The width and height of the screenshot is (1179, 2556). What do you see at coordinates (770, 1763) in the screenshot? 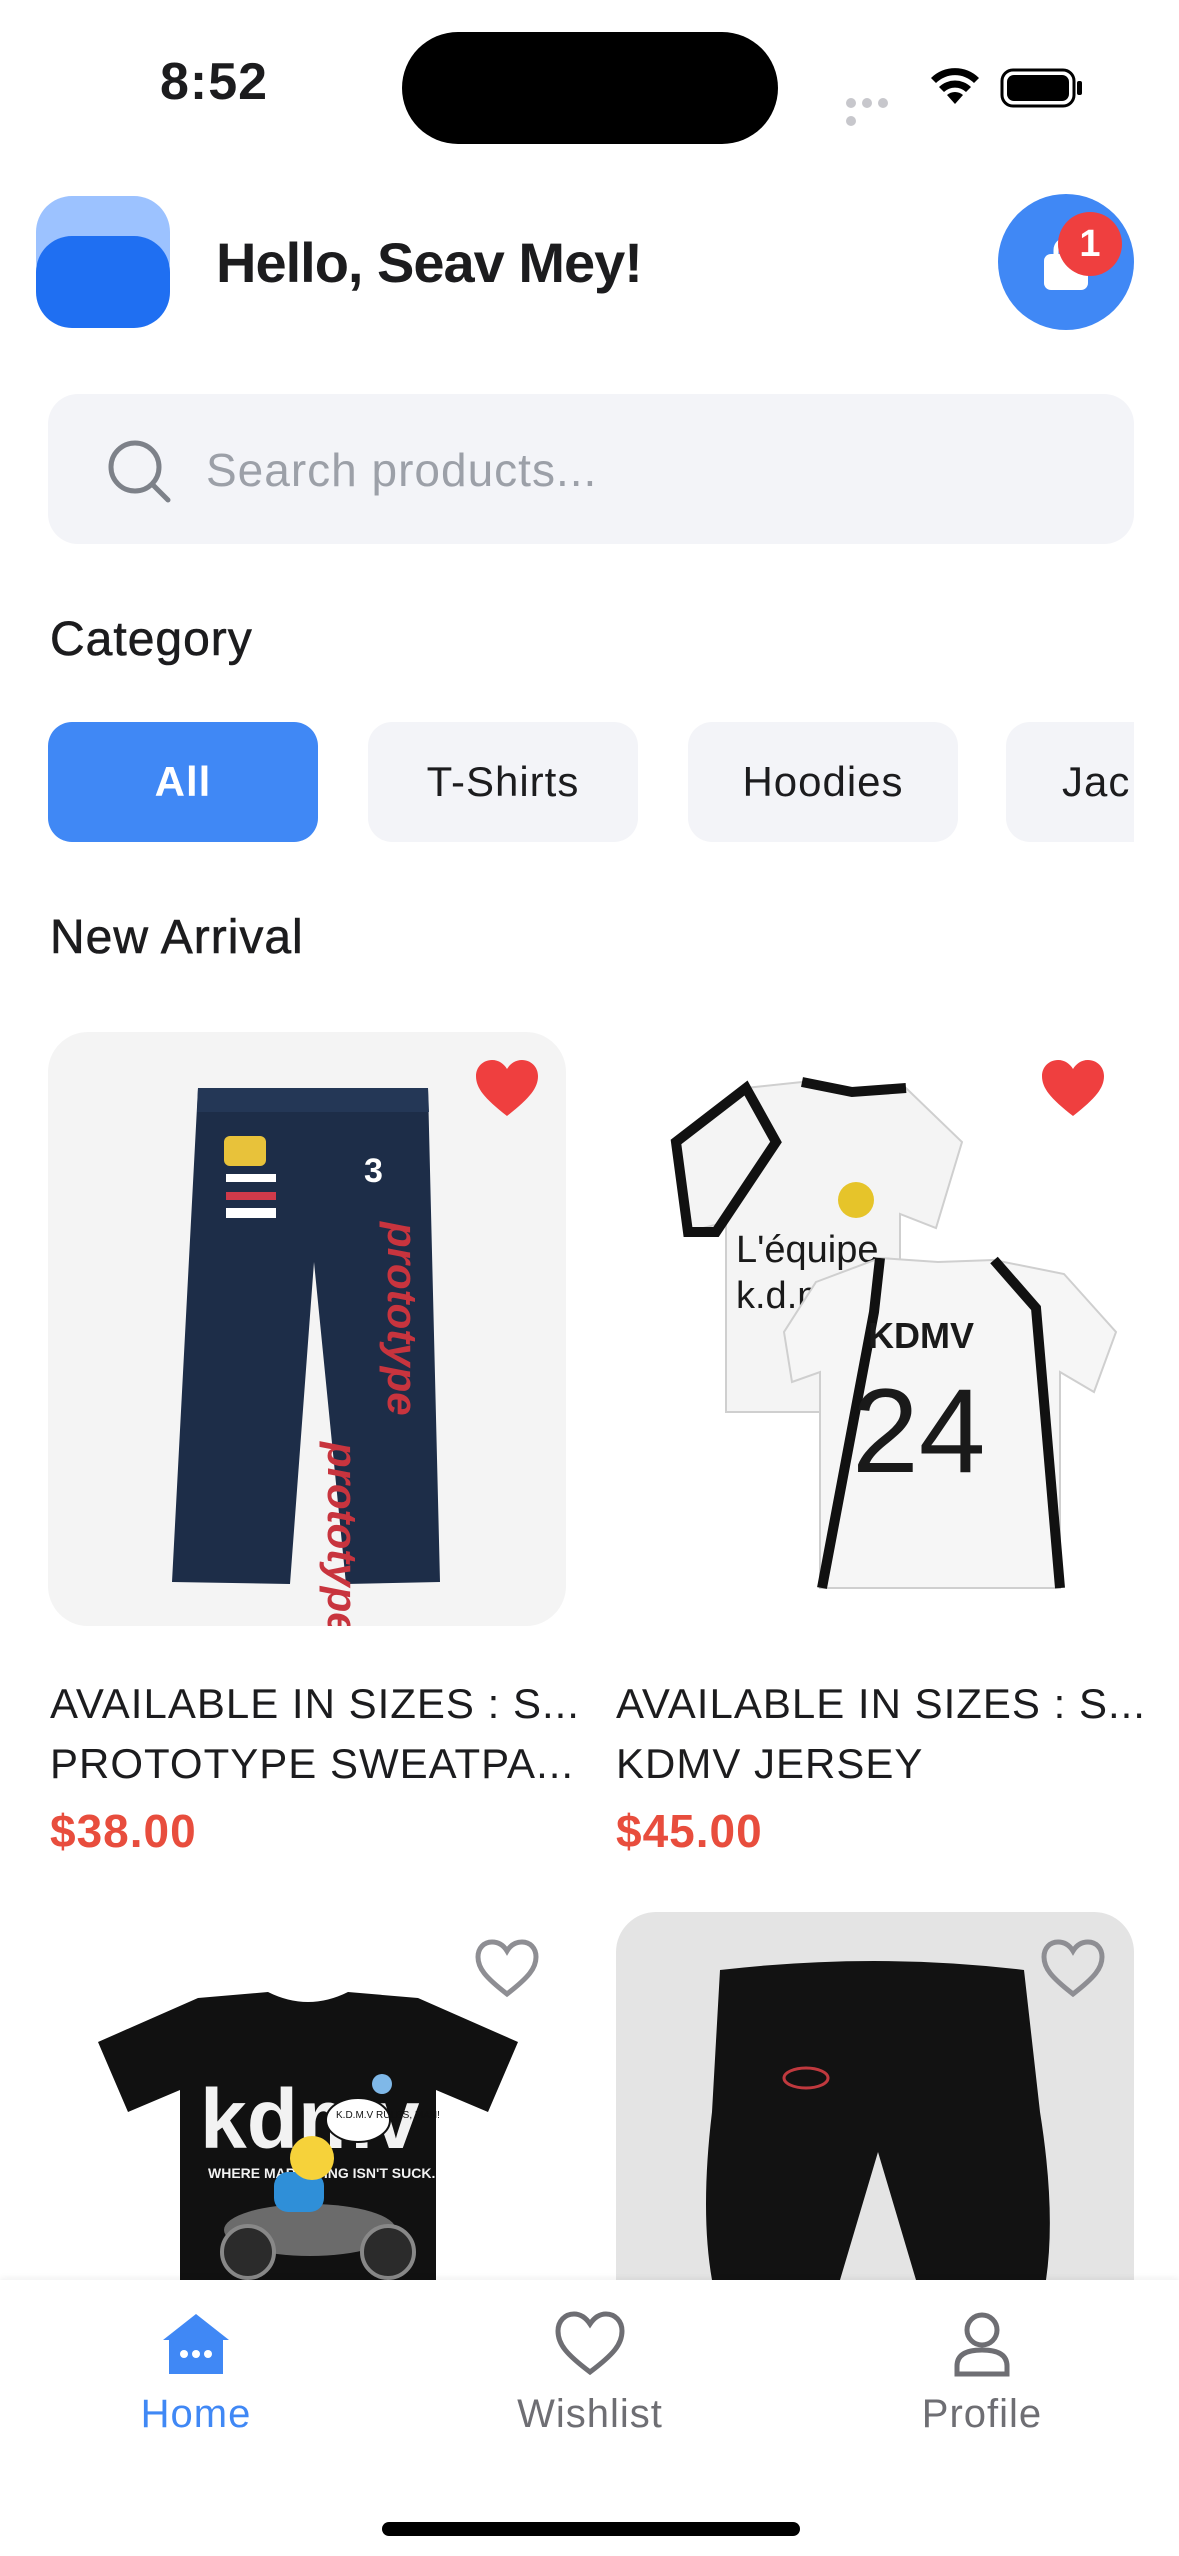
I see `product-2-name: KDMV JERSEY` at bounding box center [770, 1763].